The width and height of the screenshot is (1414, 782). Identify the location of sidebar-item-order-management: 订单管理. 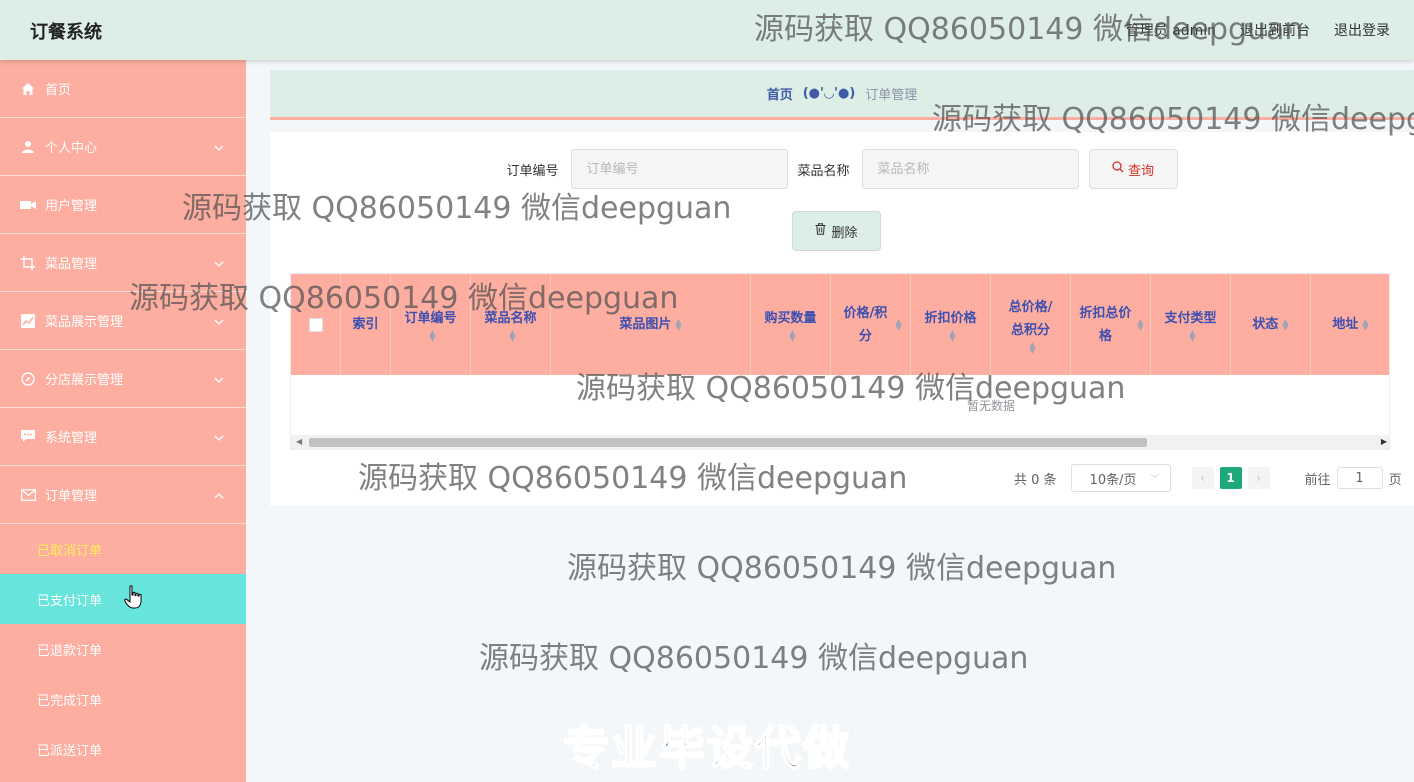
(123, 495).